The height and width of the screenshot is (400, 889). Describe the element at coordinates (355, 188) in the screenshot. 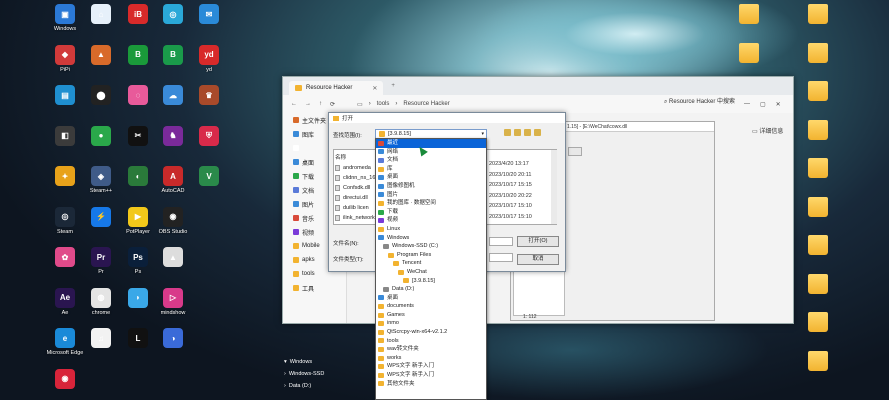

I see `file-row: Confsdk.dll` at that location.